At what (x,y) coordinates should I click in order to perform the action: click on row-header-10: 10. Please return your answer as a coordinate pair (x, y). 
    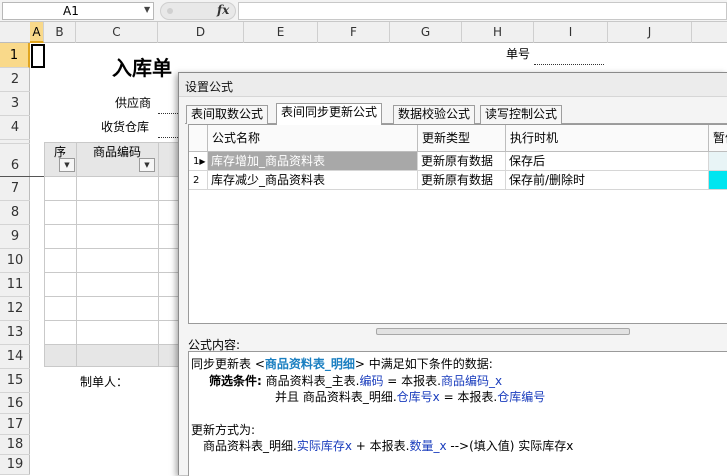
    Looking at the image, I should click on (15, 261).